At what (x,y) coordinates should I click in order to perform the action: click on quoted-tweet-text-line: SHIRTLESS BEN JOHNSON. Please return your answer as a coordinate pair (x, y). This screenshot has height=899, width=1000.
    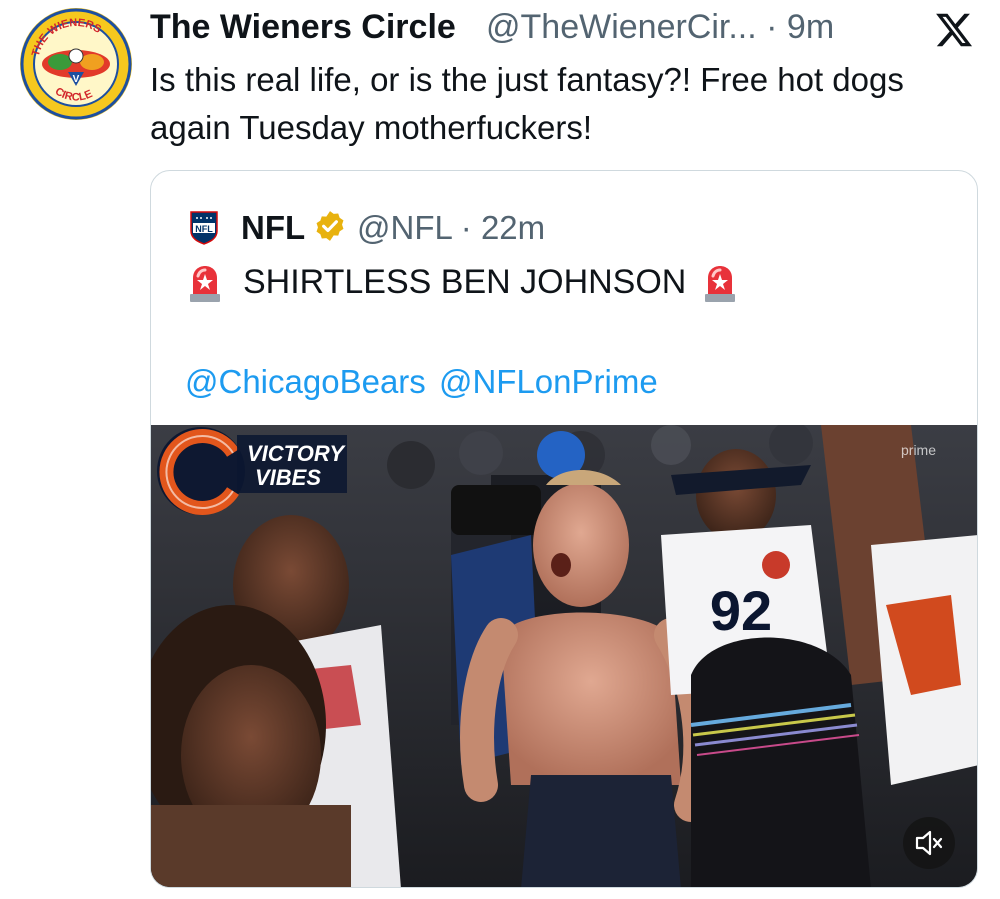
    Looking at the image, I should click on (462, 283).